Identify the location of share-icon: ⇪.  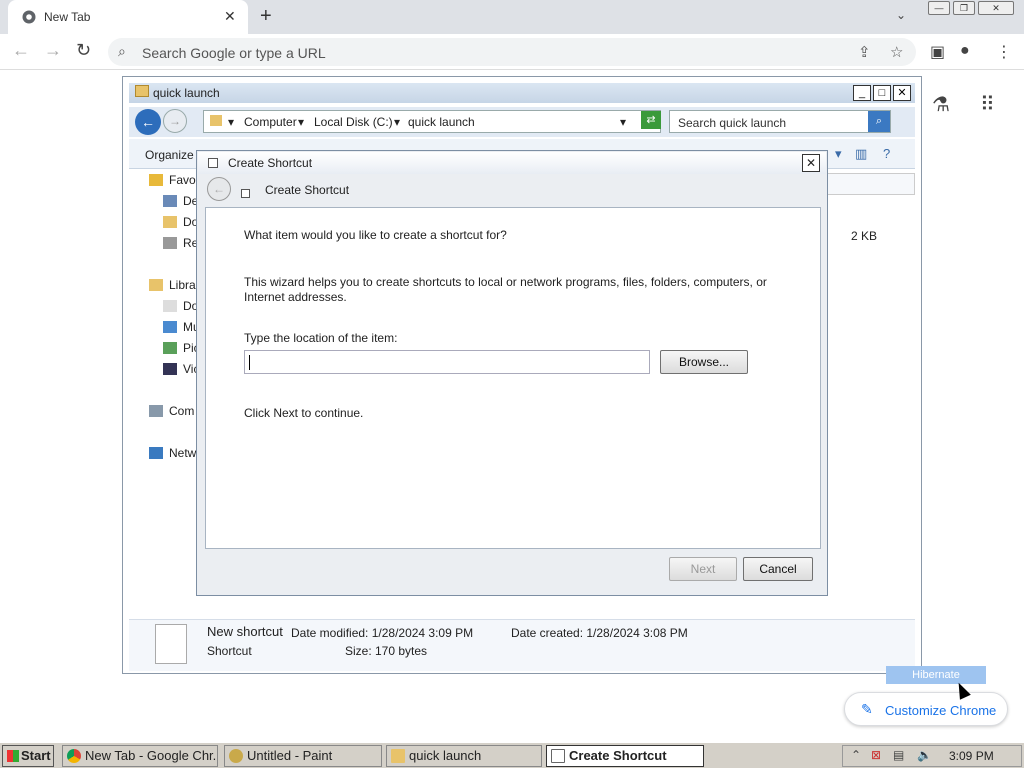
(864, 52).